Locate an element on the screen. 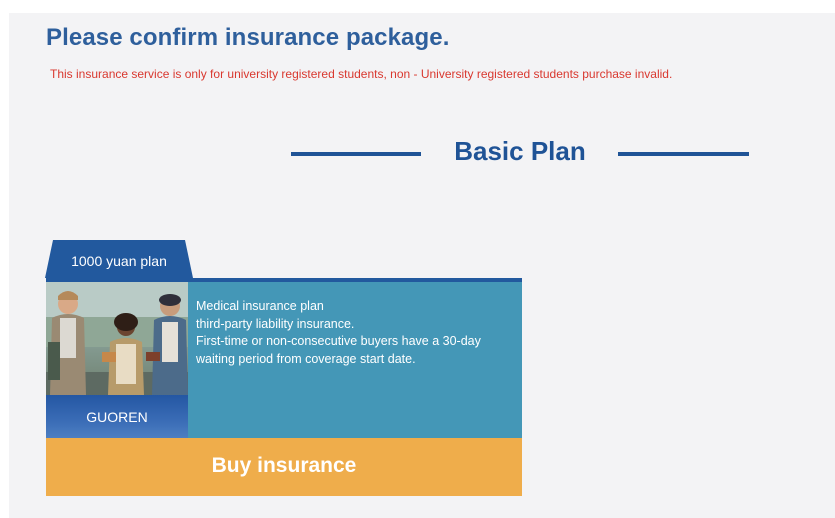  buy-insurance-button: Buy insurance is located at coordinates (284, 467).